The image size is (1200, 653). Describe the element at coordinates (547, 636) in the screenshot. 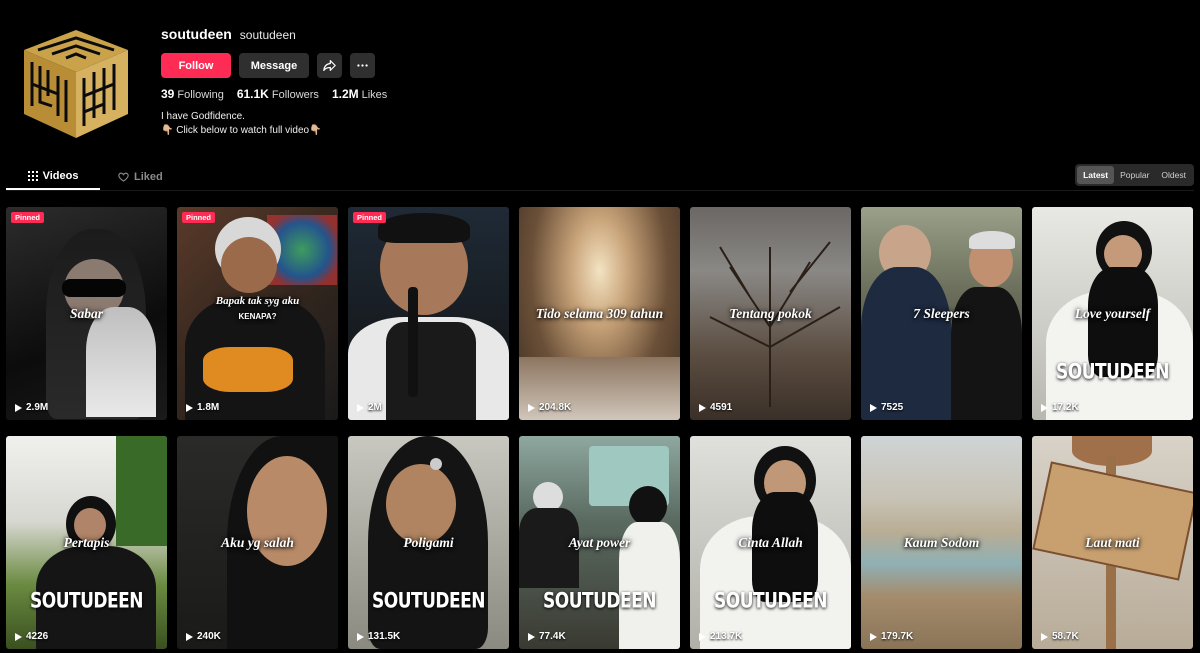

I see `view-count: 77.4K` at that location.